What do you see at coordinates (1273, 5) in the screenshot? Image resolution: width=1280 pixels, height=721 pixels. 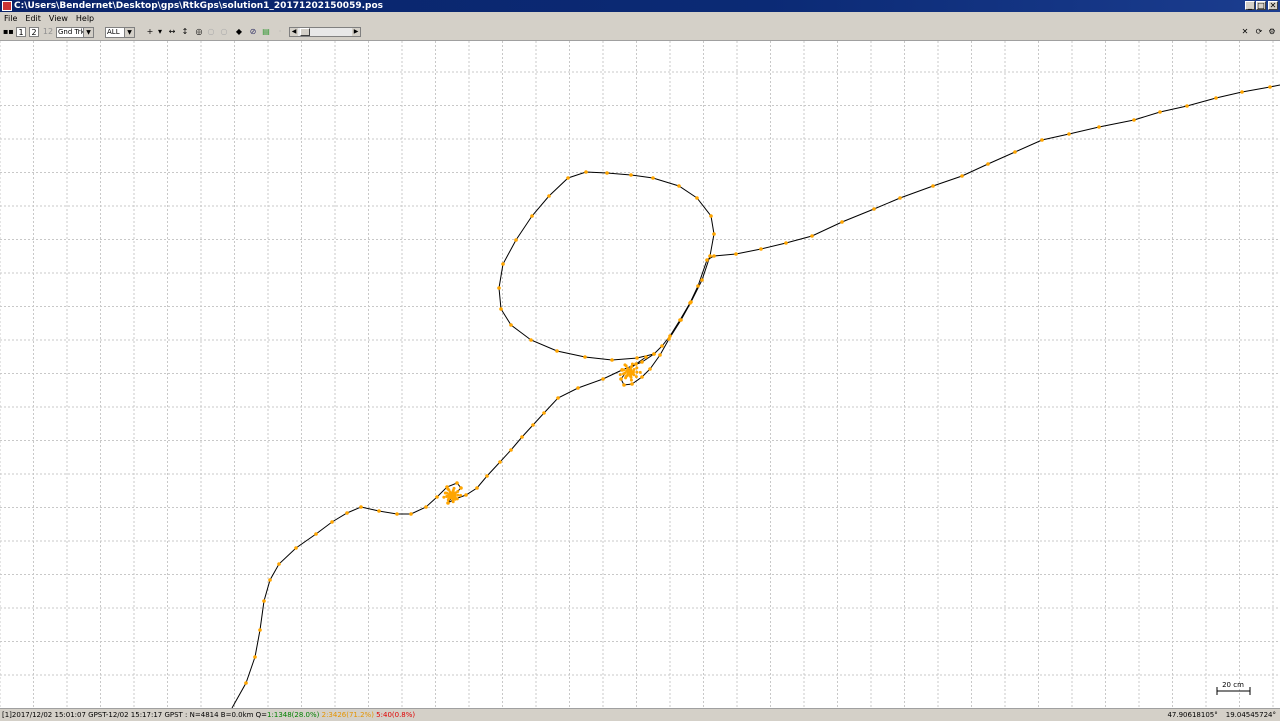 I see `close-button: ✕` at bounding box center [1273, 5].